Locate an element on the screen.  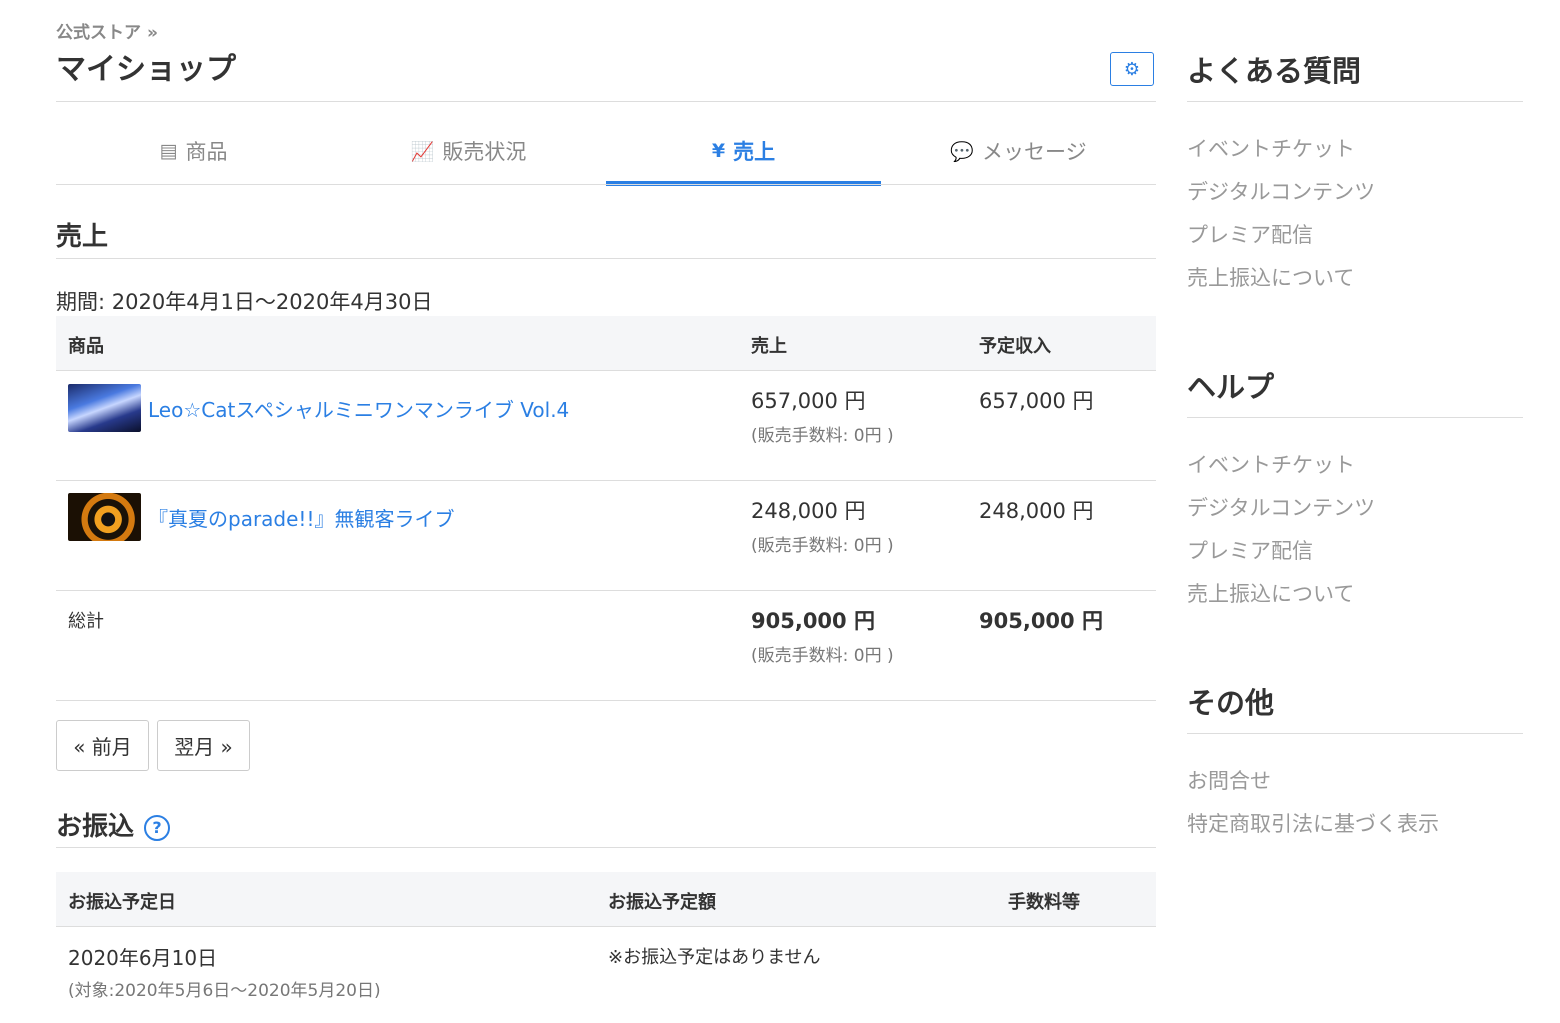
sales-amount: 248,000 円 is located at coordinates (808, 511).